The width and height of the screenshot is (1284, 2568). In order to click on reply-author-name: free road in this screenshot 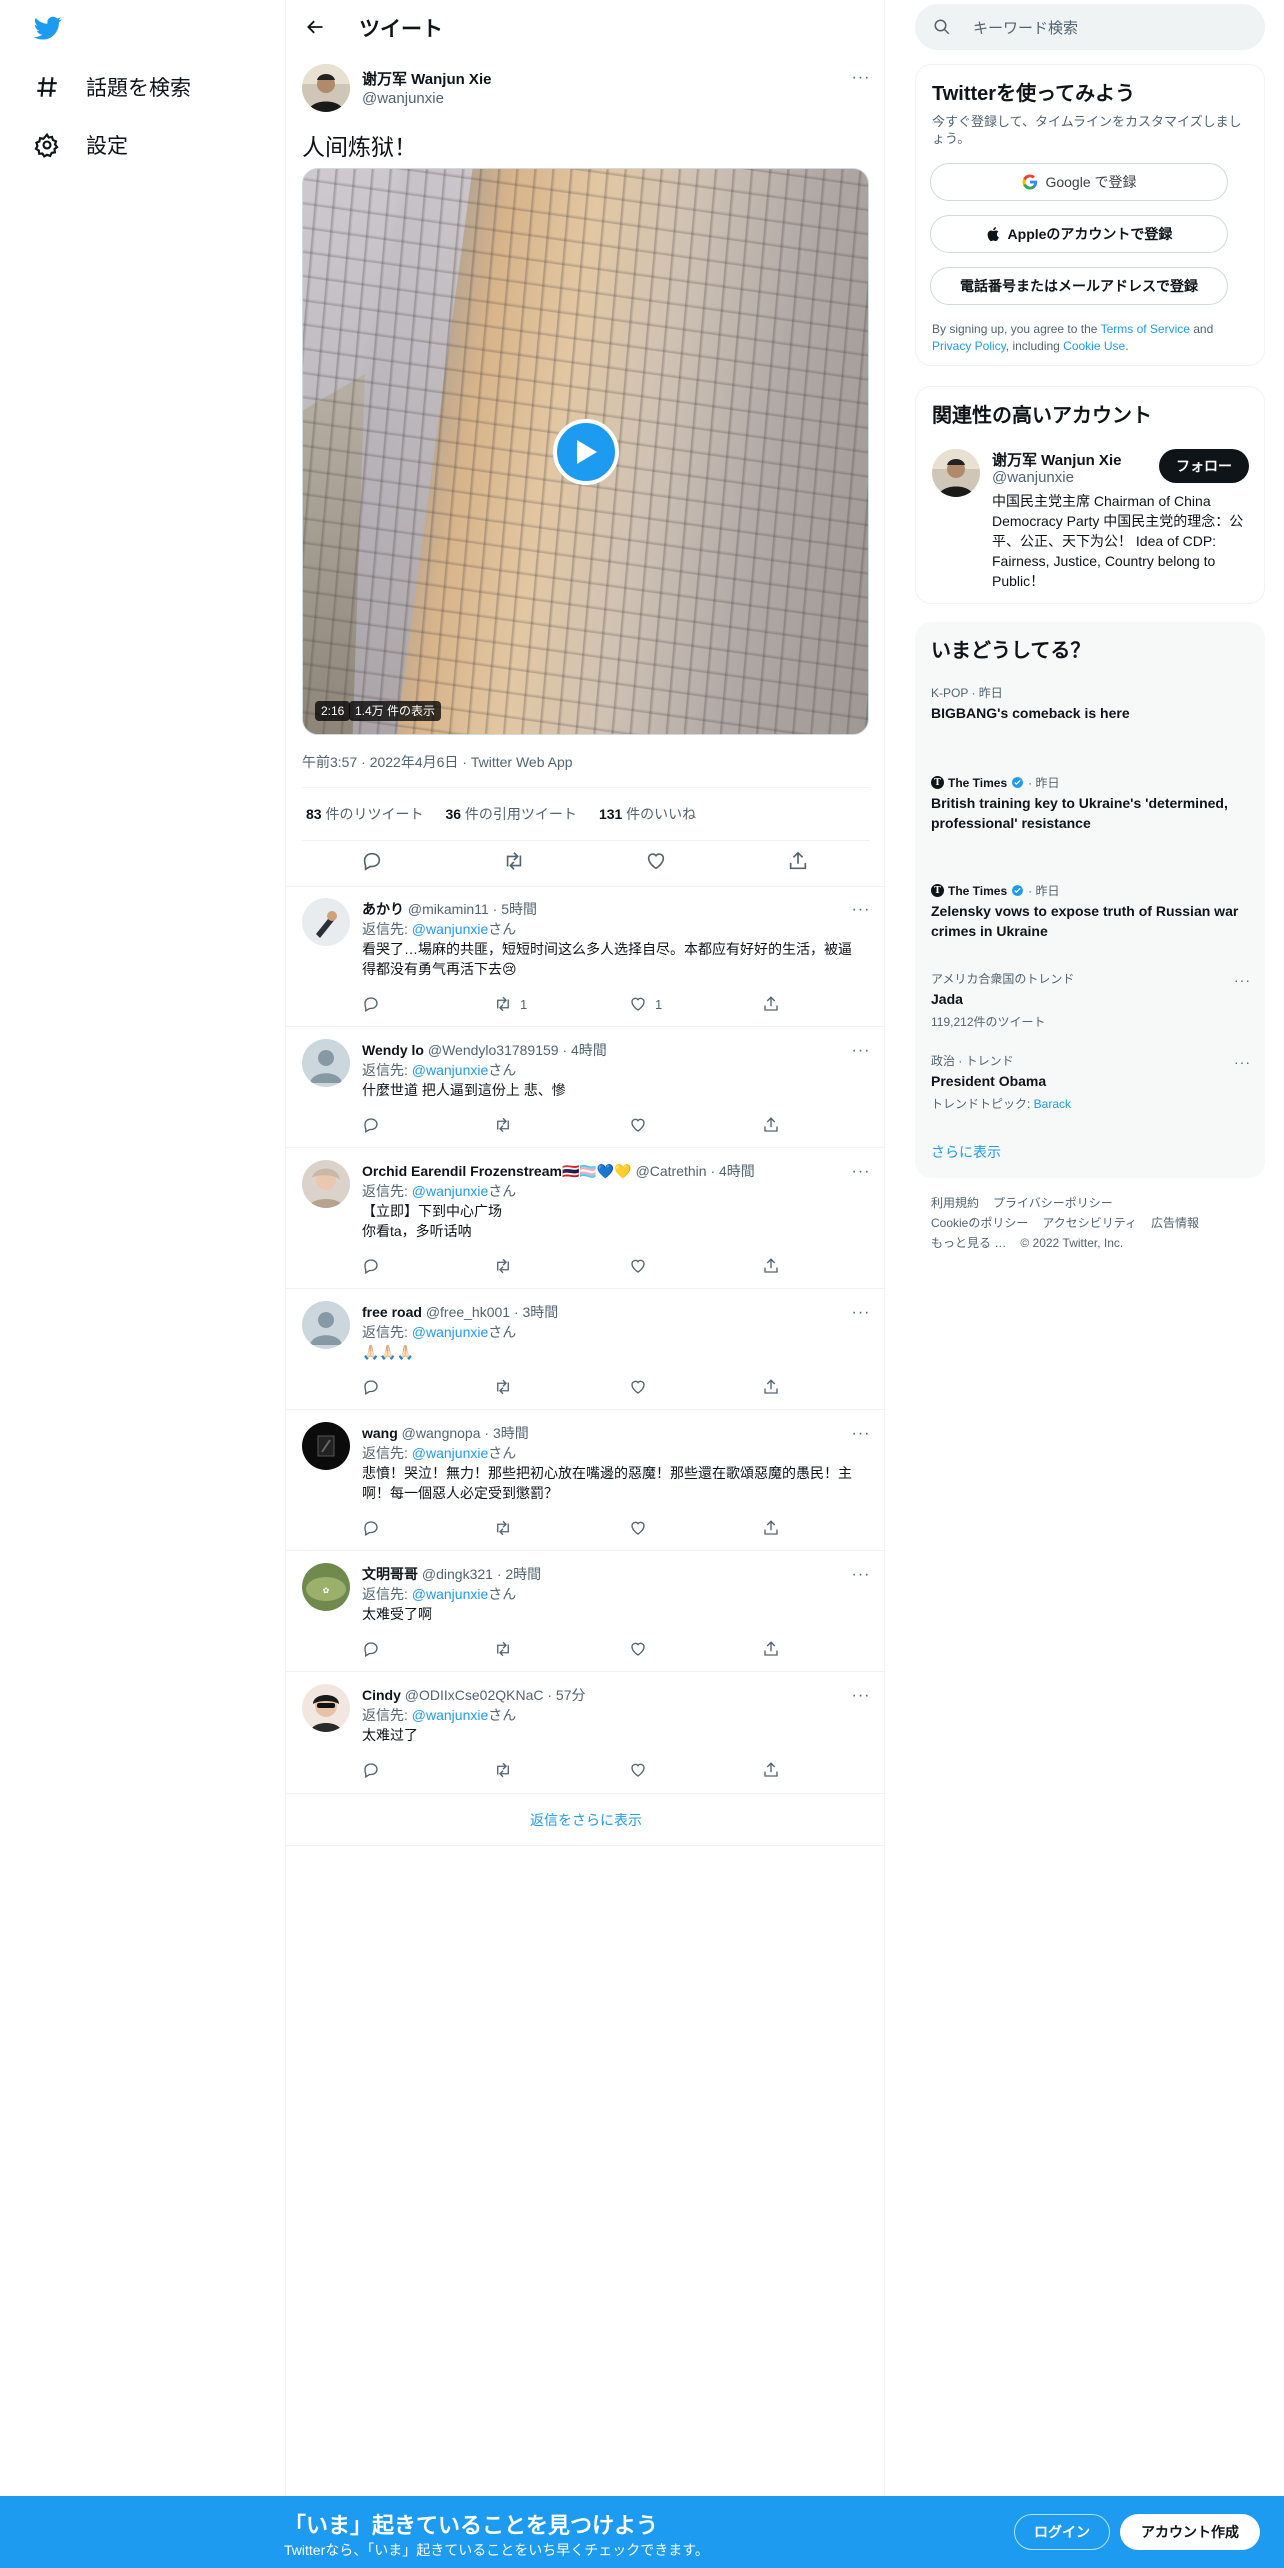, I will do `click(392, 1312)`.